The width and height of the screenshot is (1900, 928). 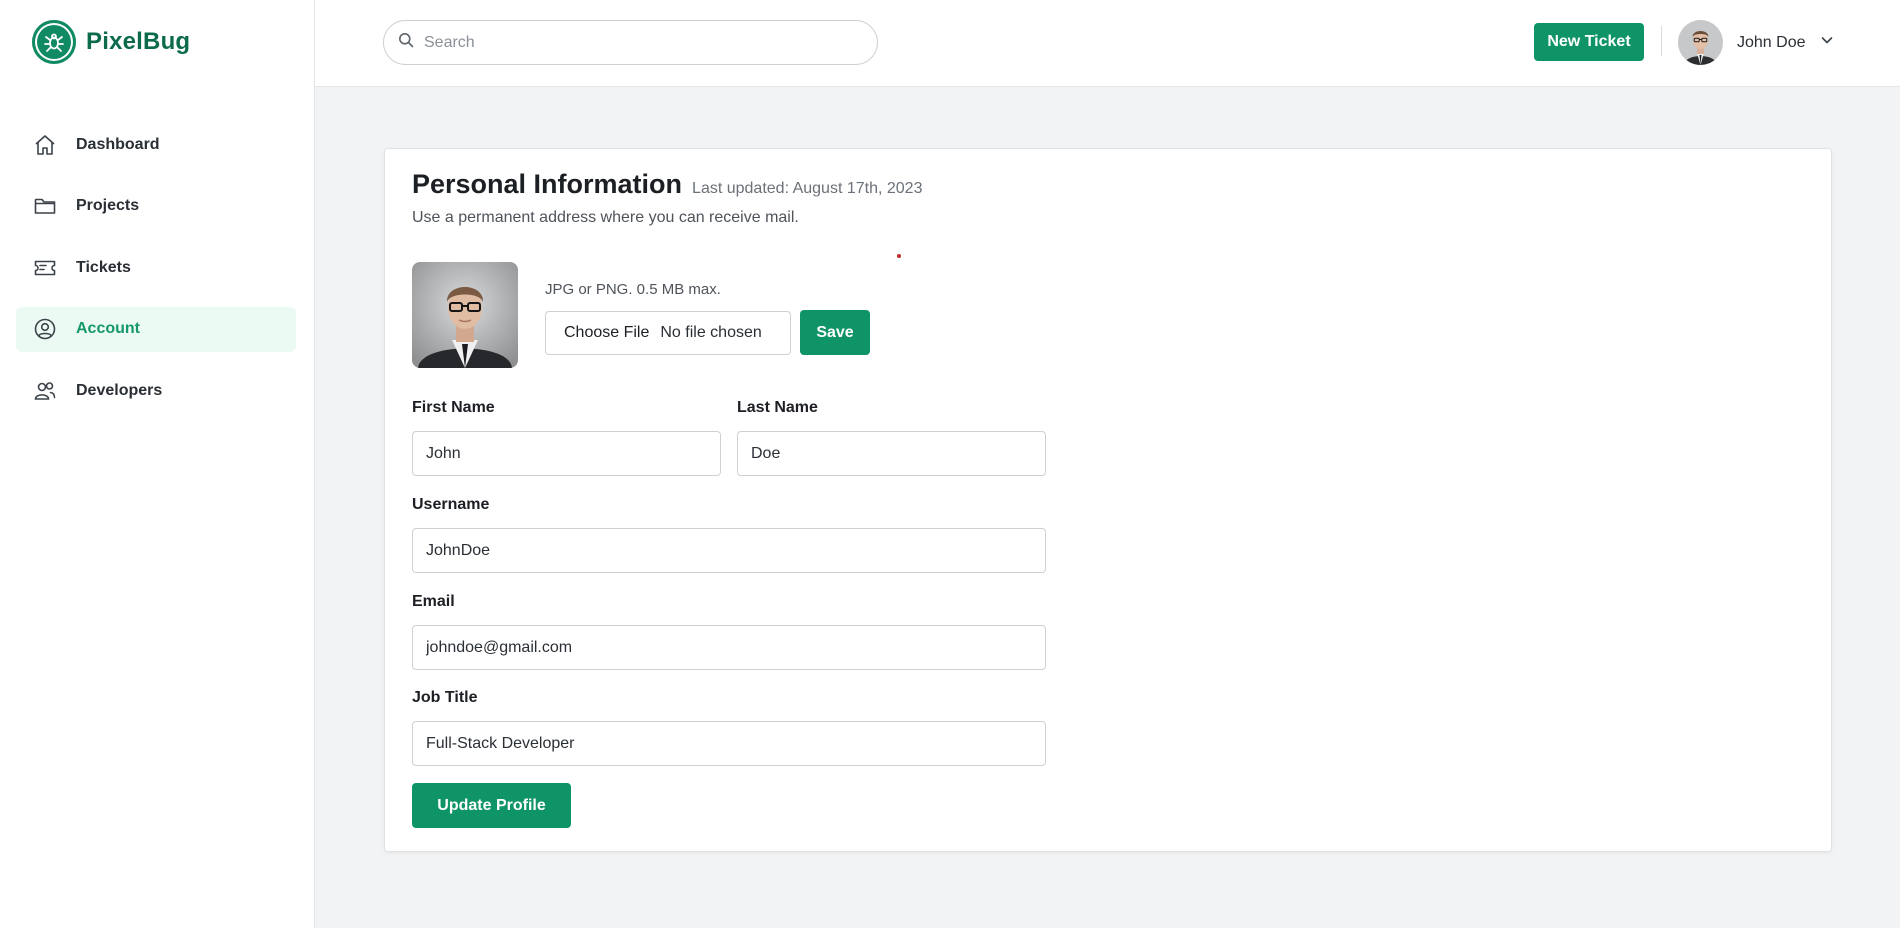 What do you see at coordinates (566, 453) in the screenshot?
I see `first-name-field` at bounding box center [566, 453].